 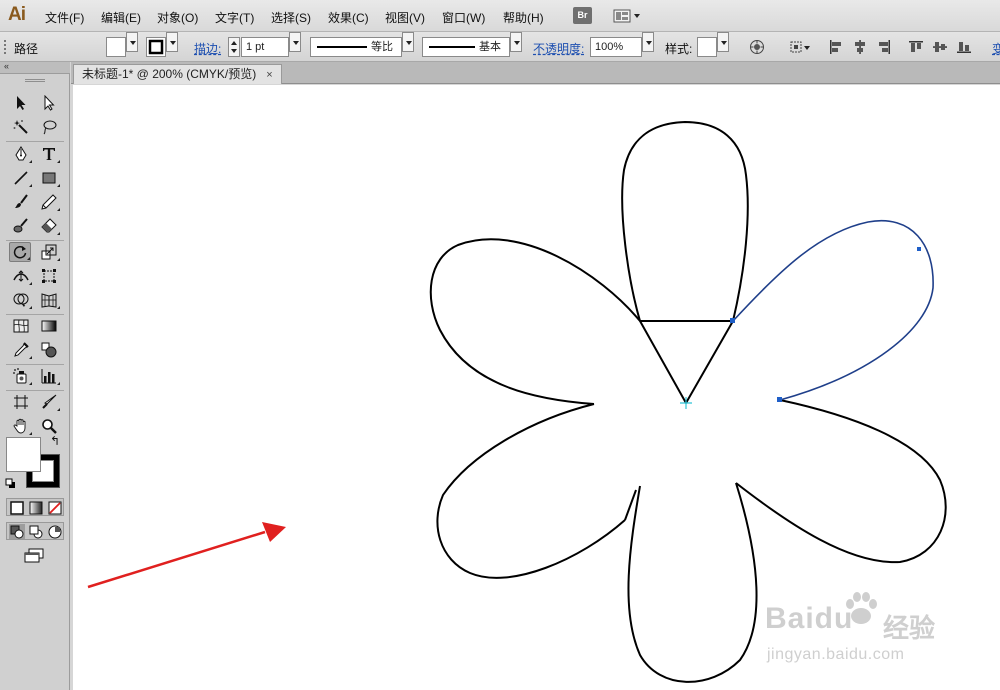 I want to click on brush-definition-select: 基本, so click(x=466, y=47).